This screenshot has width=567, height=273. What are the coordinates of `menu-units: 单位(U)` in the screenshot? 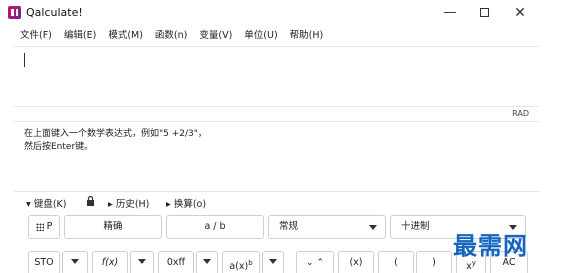 It's located at (260, 36).